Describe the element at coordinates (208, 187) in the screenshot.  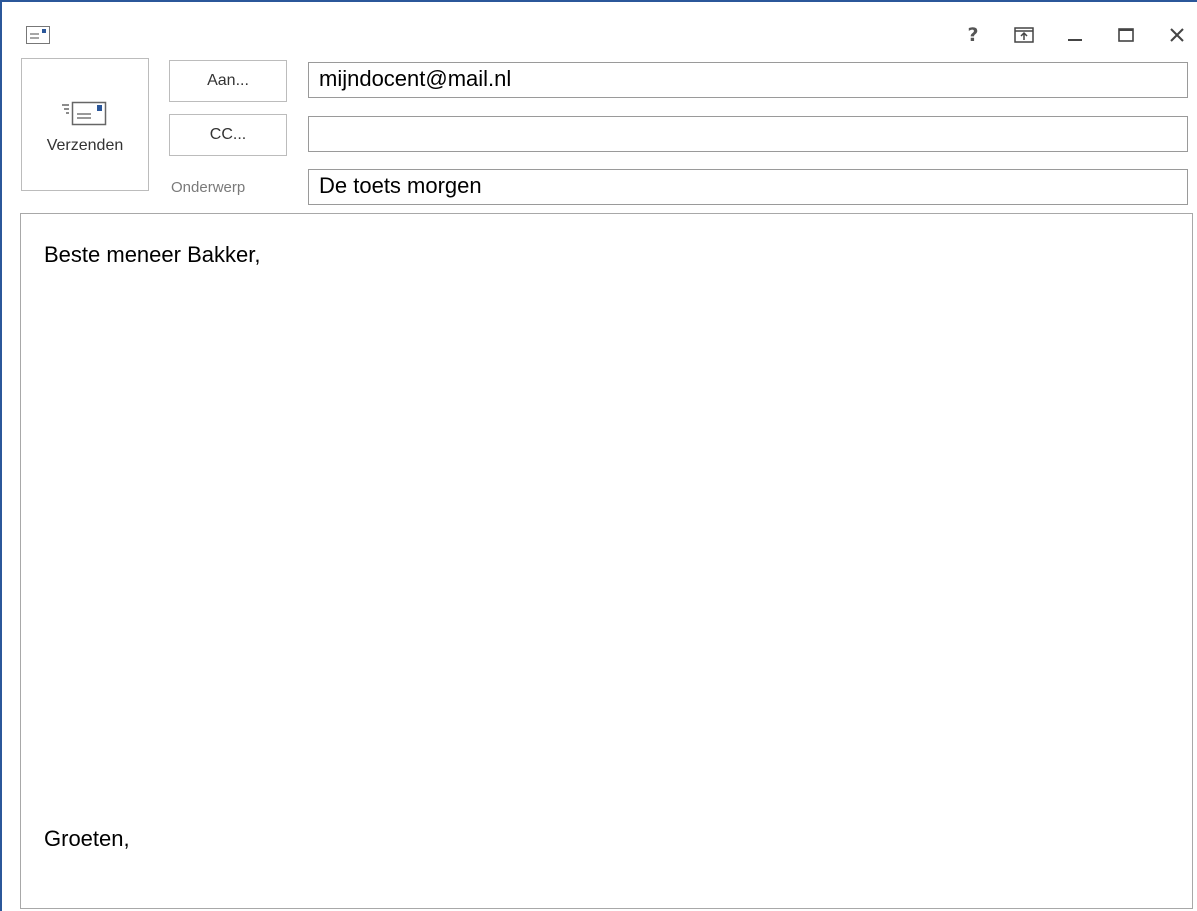
I see `subject-label: Onderwerp` at that location.